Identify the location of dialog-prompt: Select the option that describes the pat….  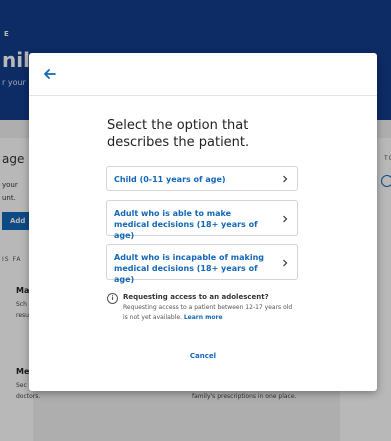
(178, 134).